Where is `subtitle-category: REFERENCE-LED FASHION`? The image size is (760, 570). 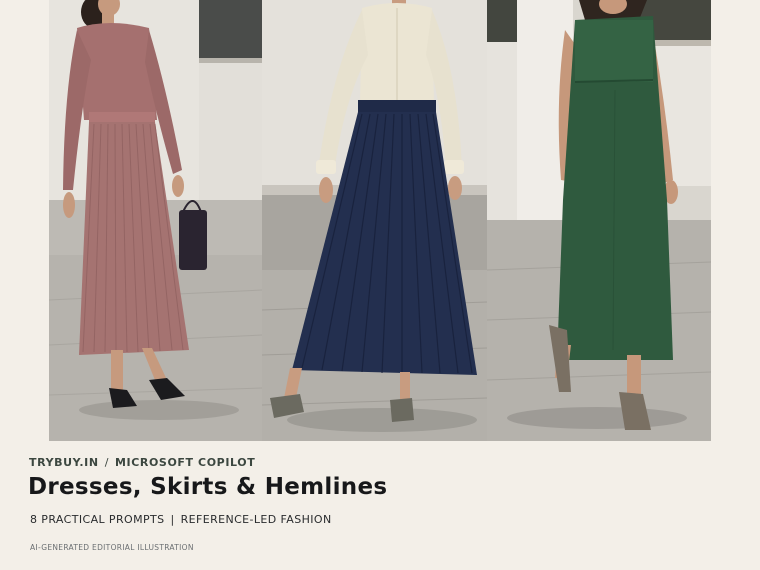 subtitle-category: REFERENCE-LED FASHION is located at coordinates (256, 519).